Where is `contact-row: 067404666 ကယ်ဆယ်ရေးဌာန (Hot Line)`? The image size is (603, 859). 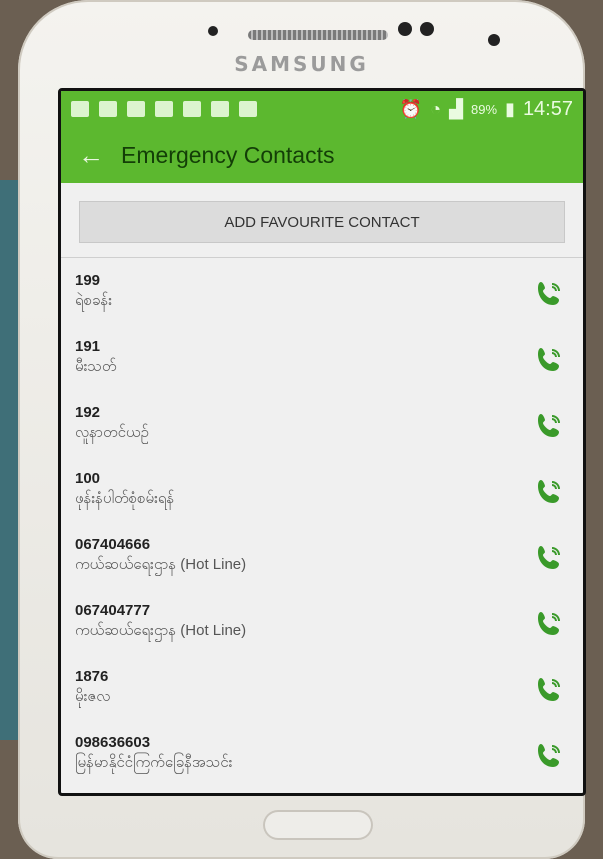 contact-row: 067404666 ကယ်ဆယ်ရေးဌာန (Hot Line) is located at coordinates (322, 565).